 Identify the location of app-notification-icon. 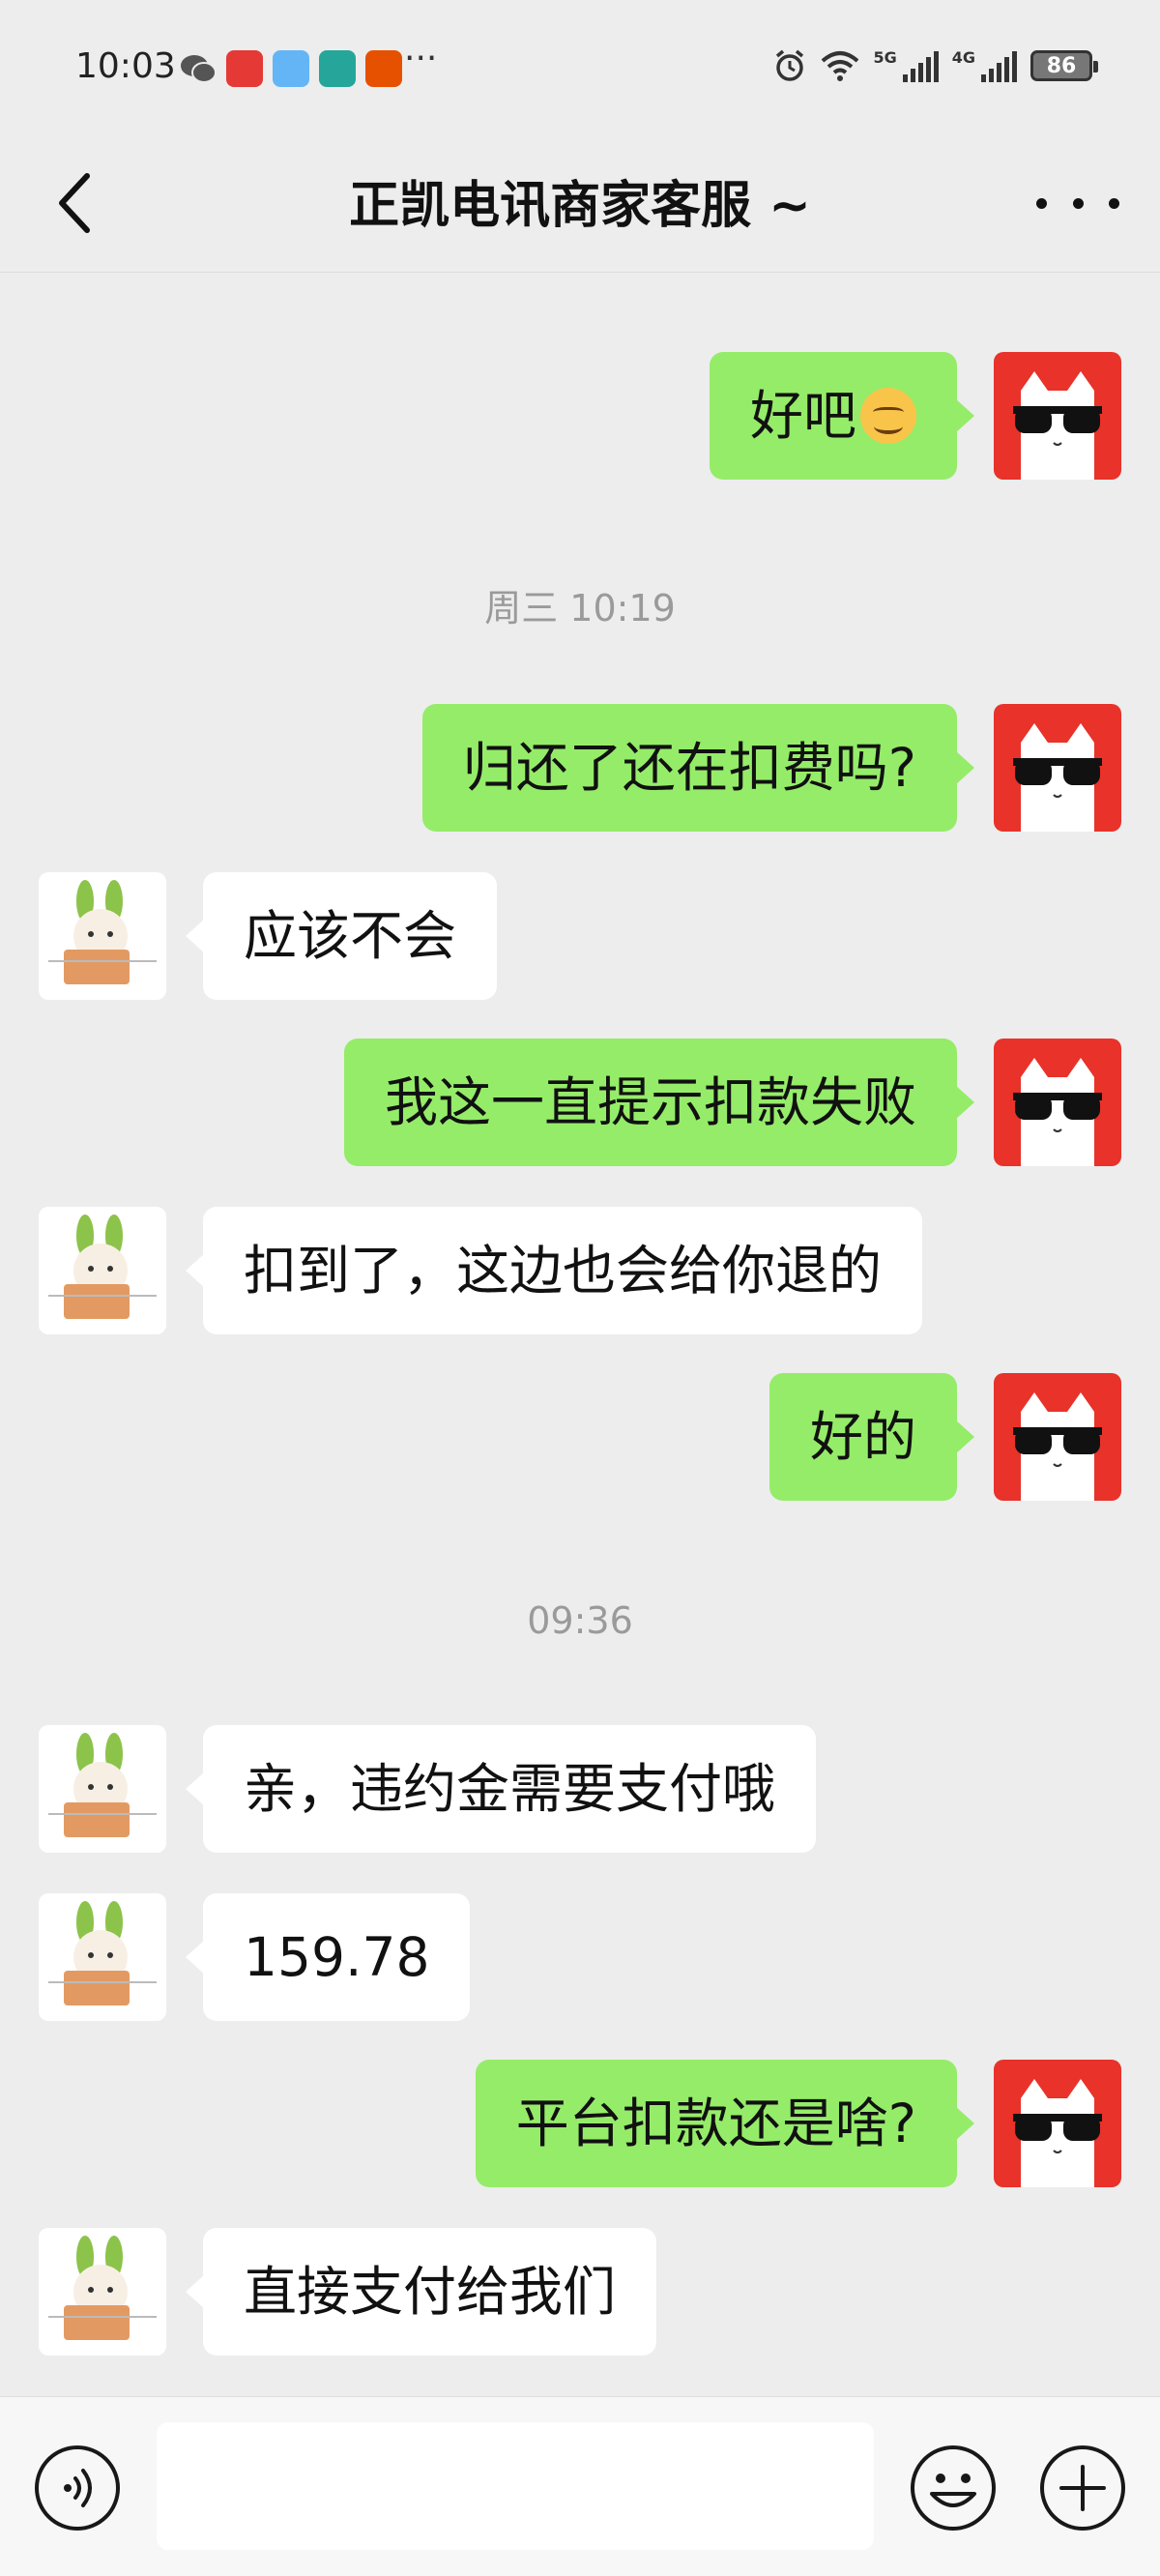
(244, 68).